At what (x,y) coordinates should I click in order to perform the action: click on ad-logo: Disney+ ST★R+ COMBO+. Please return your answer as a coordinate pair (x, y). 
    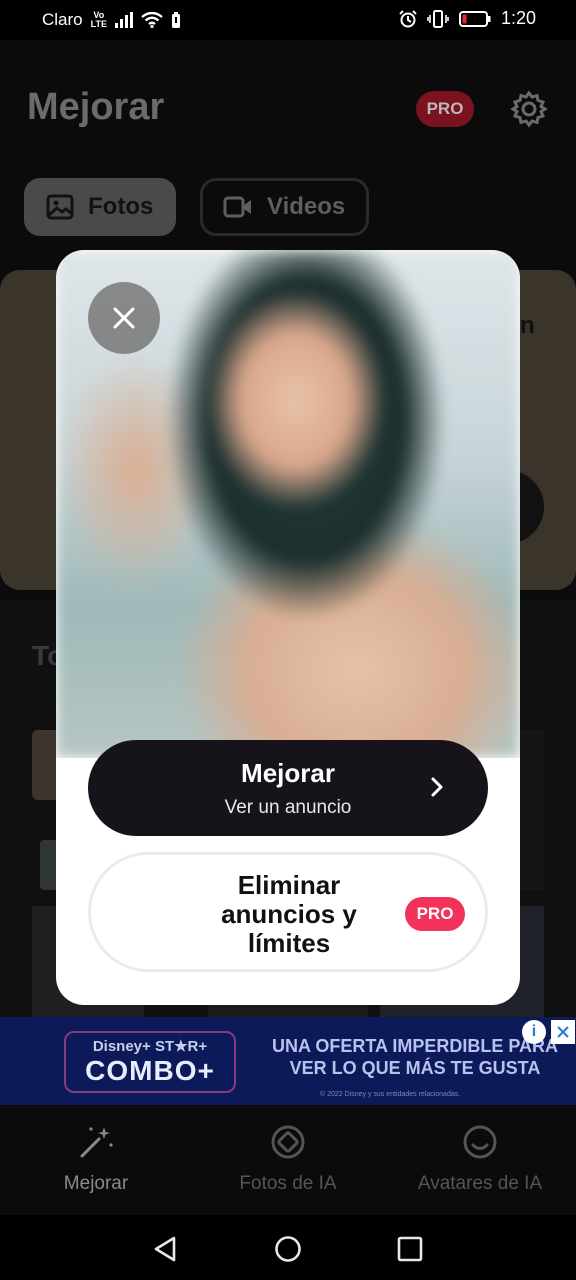
    Looking at the image, I should click on (150, 1062).